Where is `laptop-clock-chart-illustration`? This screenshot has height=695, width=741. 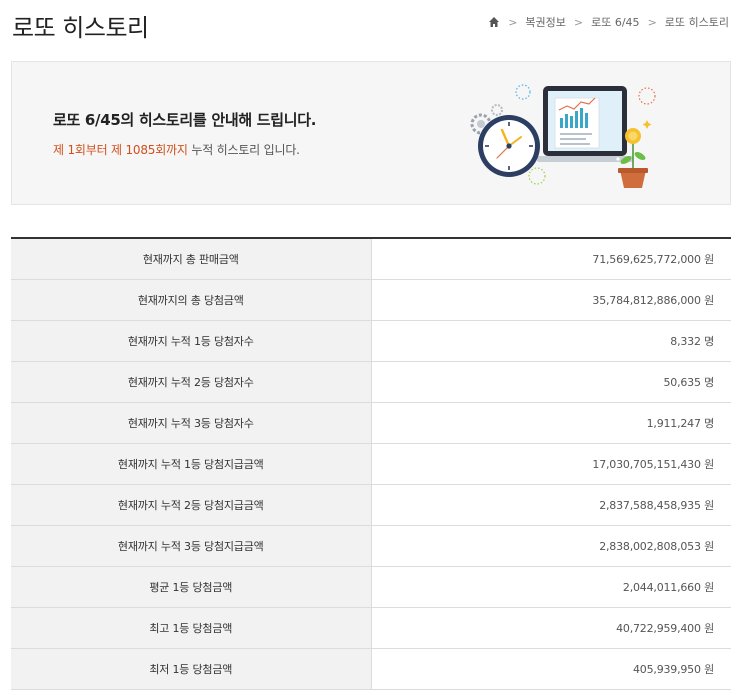
laptop-clock-chart-illustration is located at coordinates (563, 136).